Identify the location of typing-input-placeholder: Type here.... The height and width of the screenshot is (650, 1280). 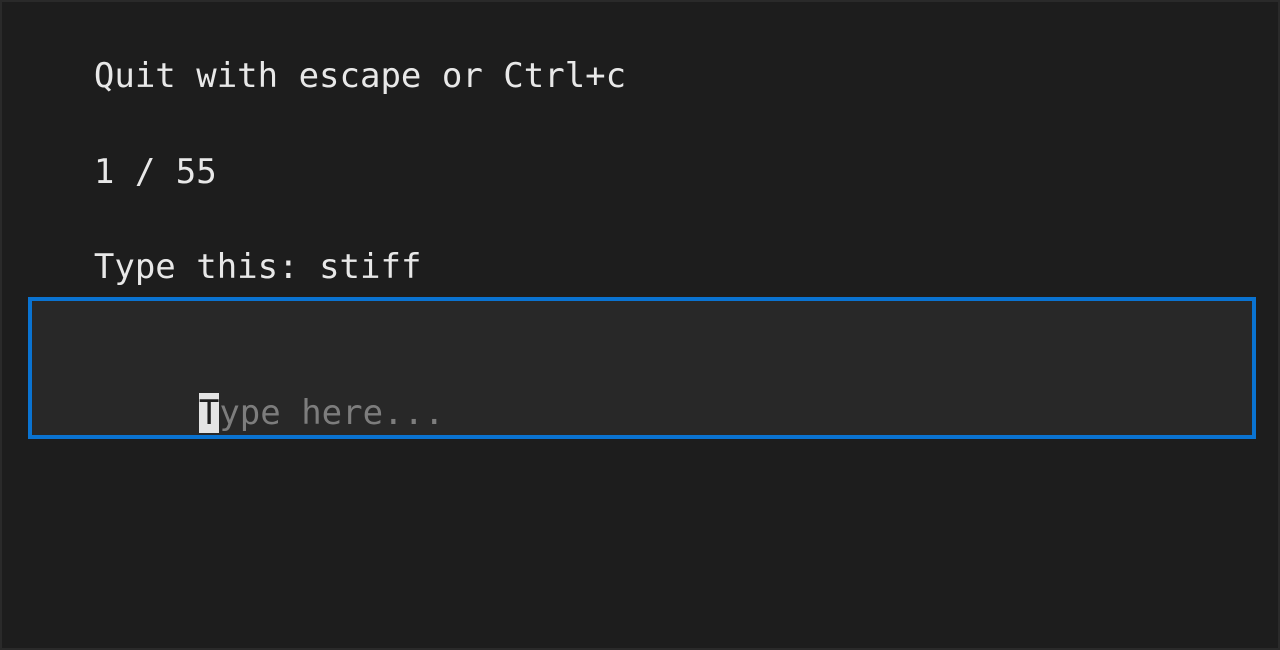
(260, 413).